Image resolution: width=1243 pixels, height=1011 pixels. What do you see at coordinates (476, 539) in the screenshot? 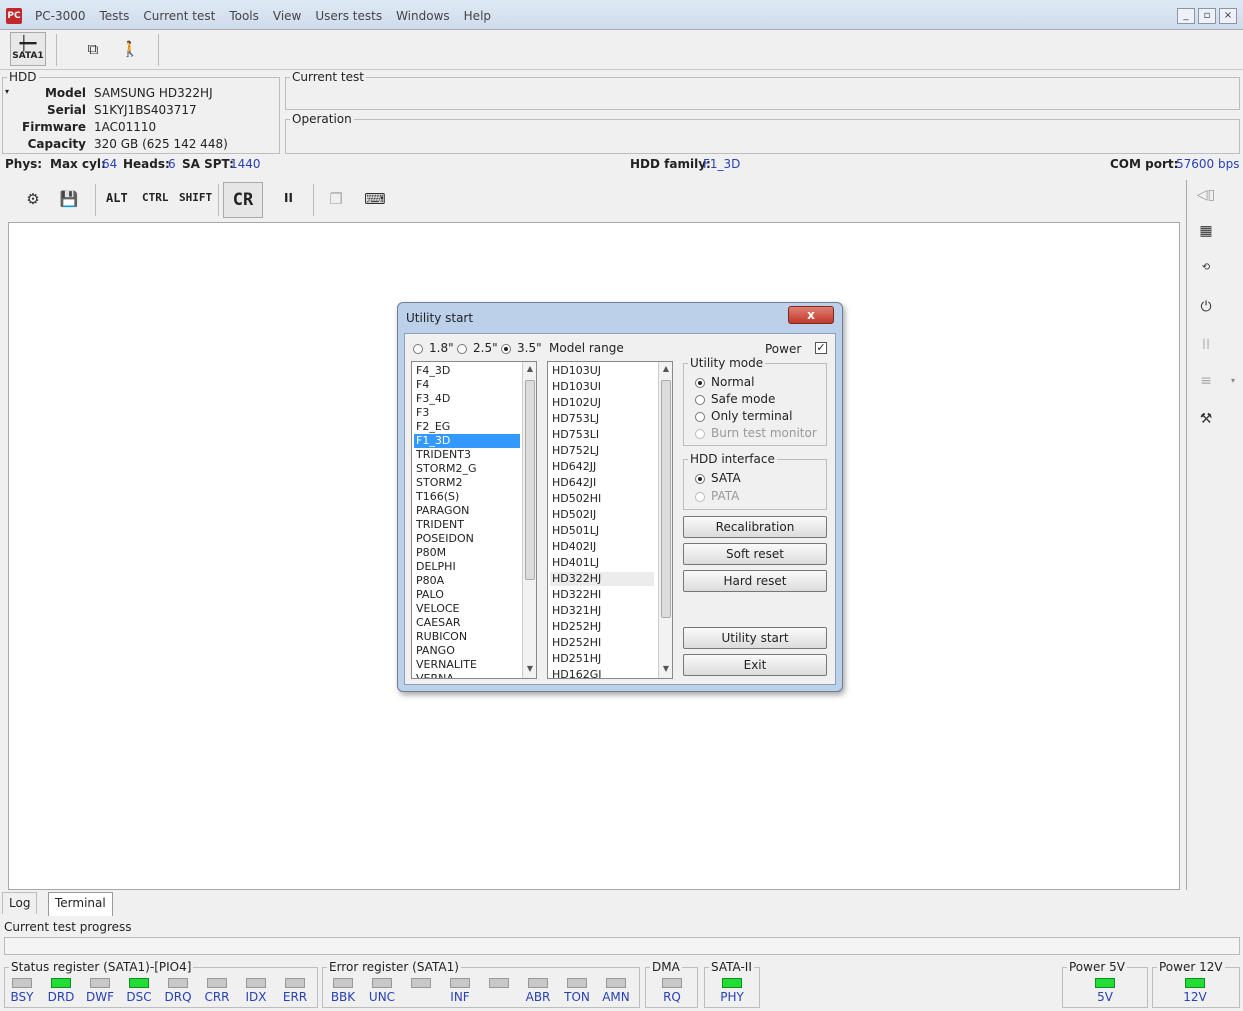
I see `family-item: POSEIDON` at bounding box center [476, 539].